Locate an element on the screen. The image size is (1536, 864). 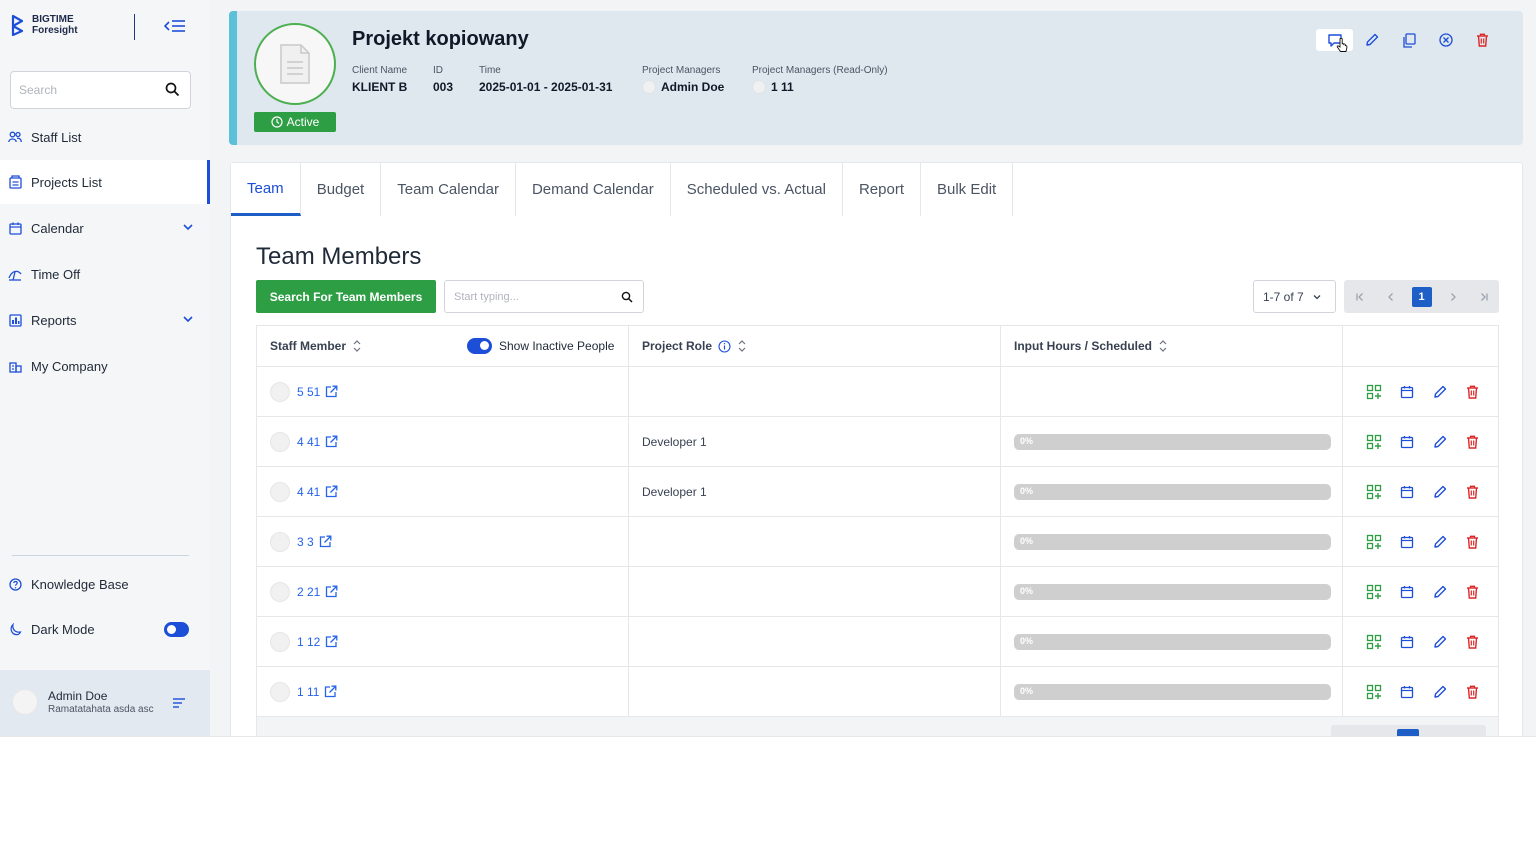
sidebar-search-input is located at coordinates (86, 90).